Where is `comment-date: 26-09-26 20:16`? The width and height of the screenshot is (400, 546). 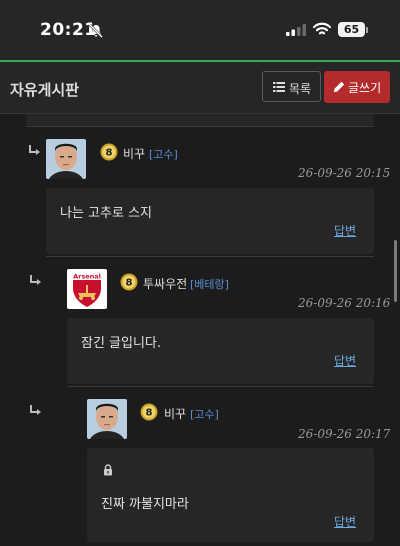 comment-date: 26-09-26 20:16 is located at coordinates (344, 303).